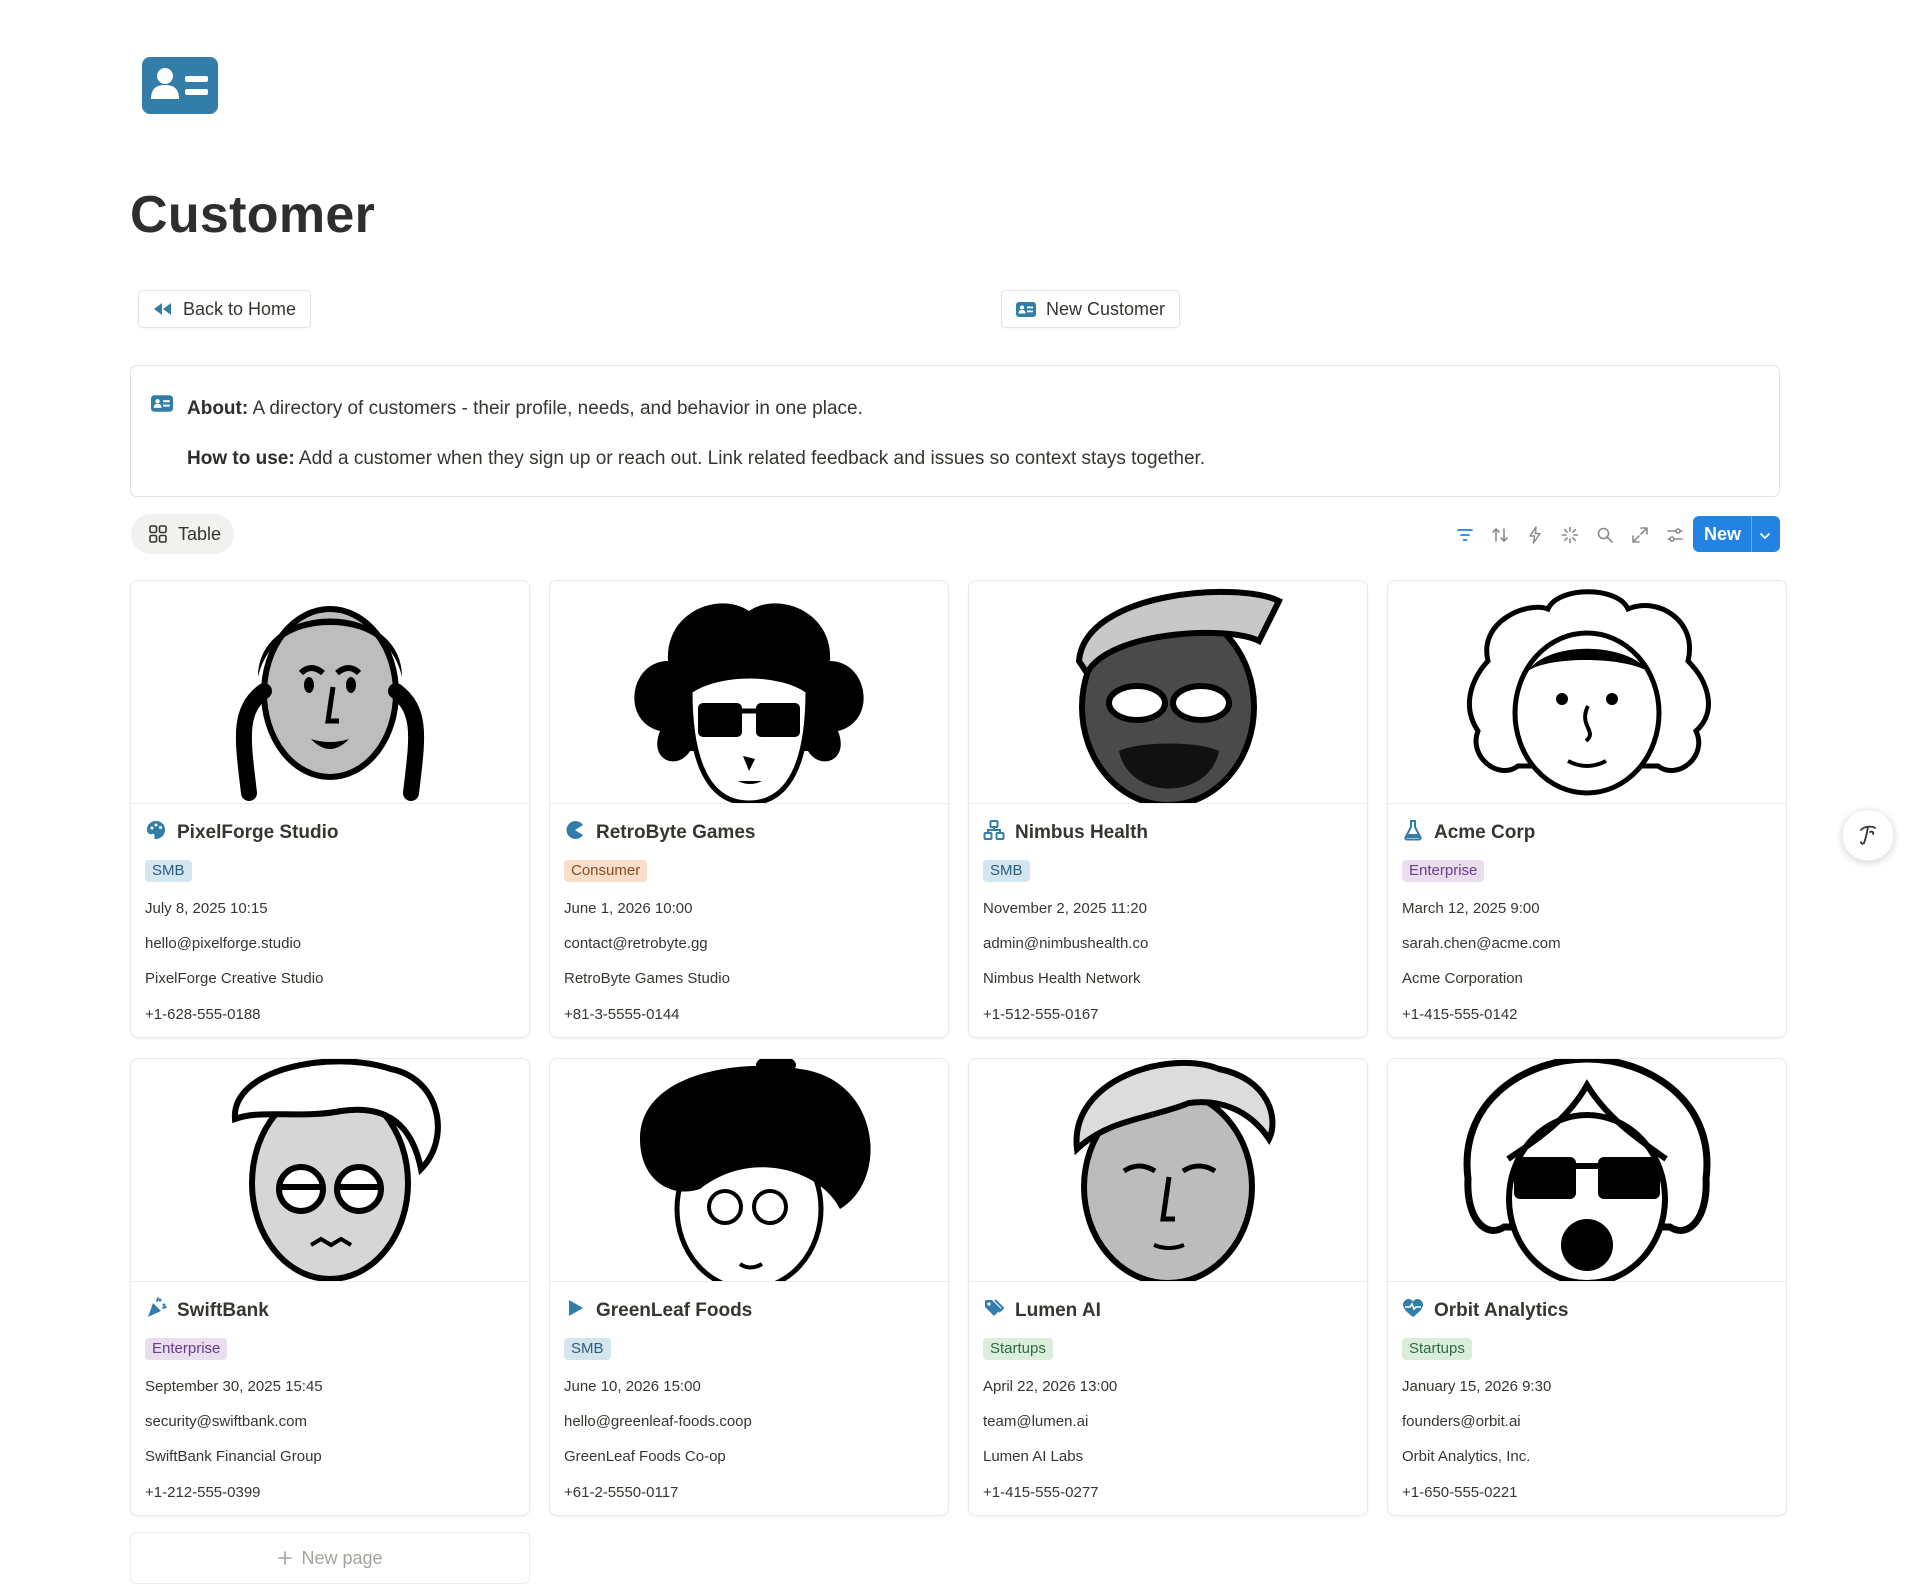  Describe the element at coordinates (1535, 535) in the screenshot. I see `automation-icon` at that location.